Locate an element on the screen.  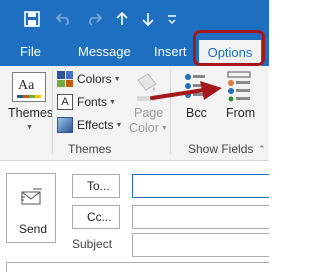
tab-file: File is located at coordinates (30, 52).